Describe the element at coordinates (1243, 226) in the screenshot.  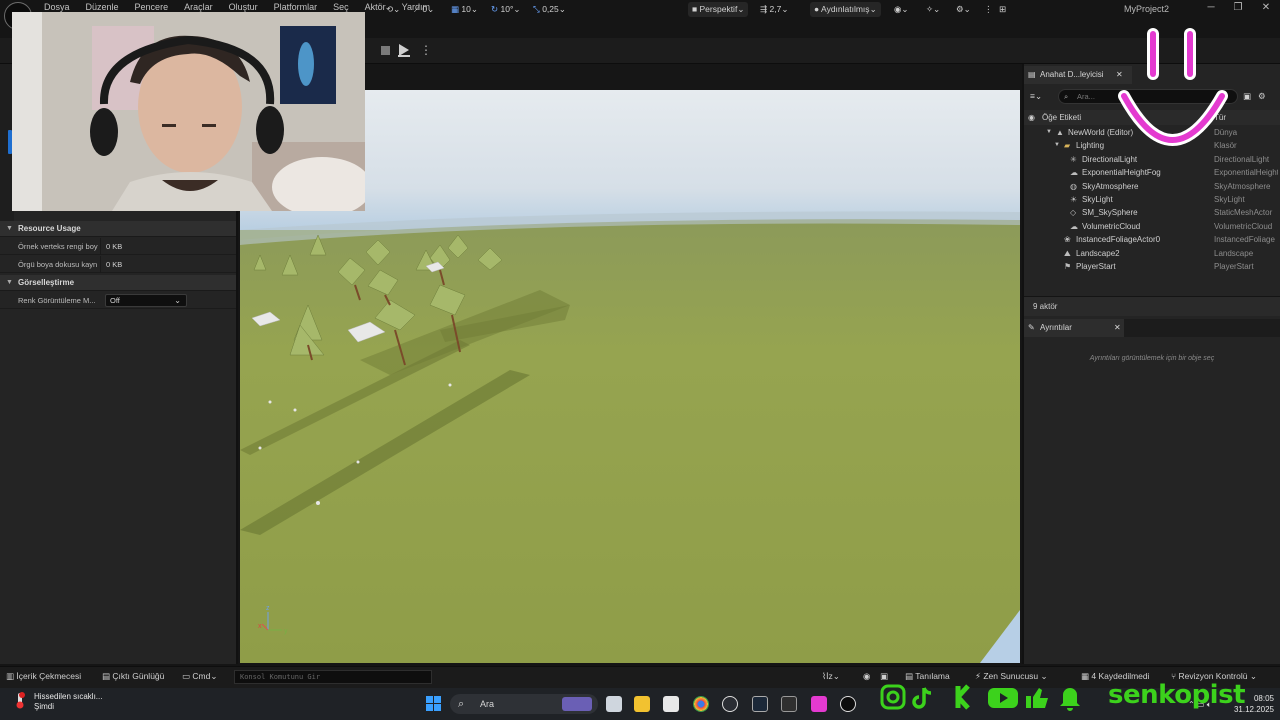
I see `outliner-item-type: VolumetricCloud` at that location.